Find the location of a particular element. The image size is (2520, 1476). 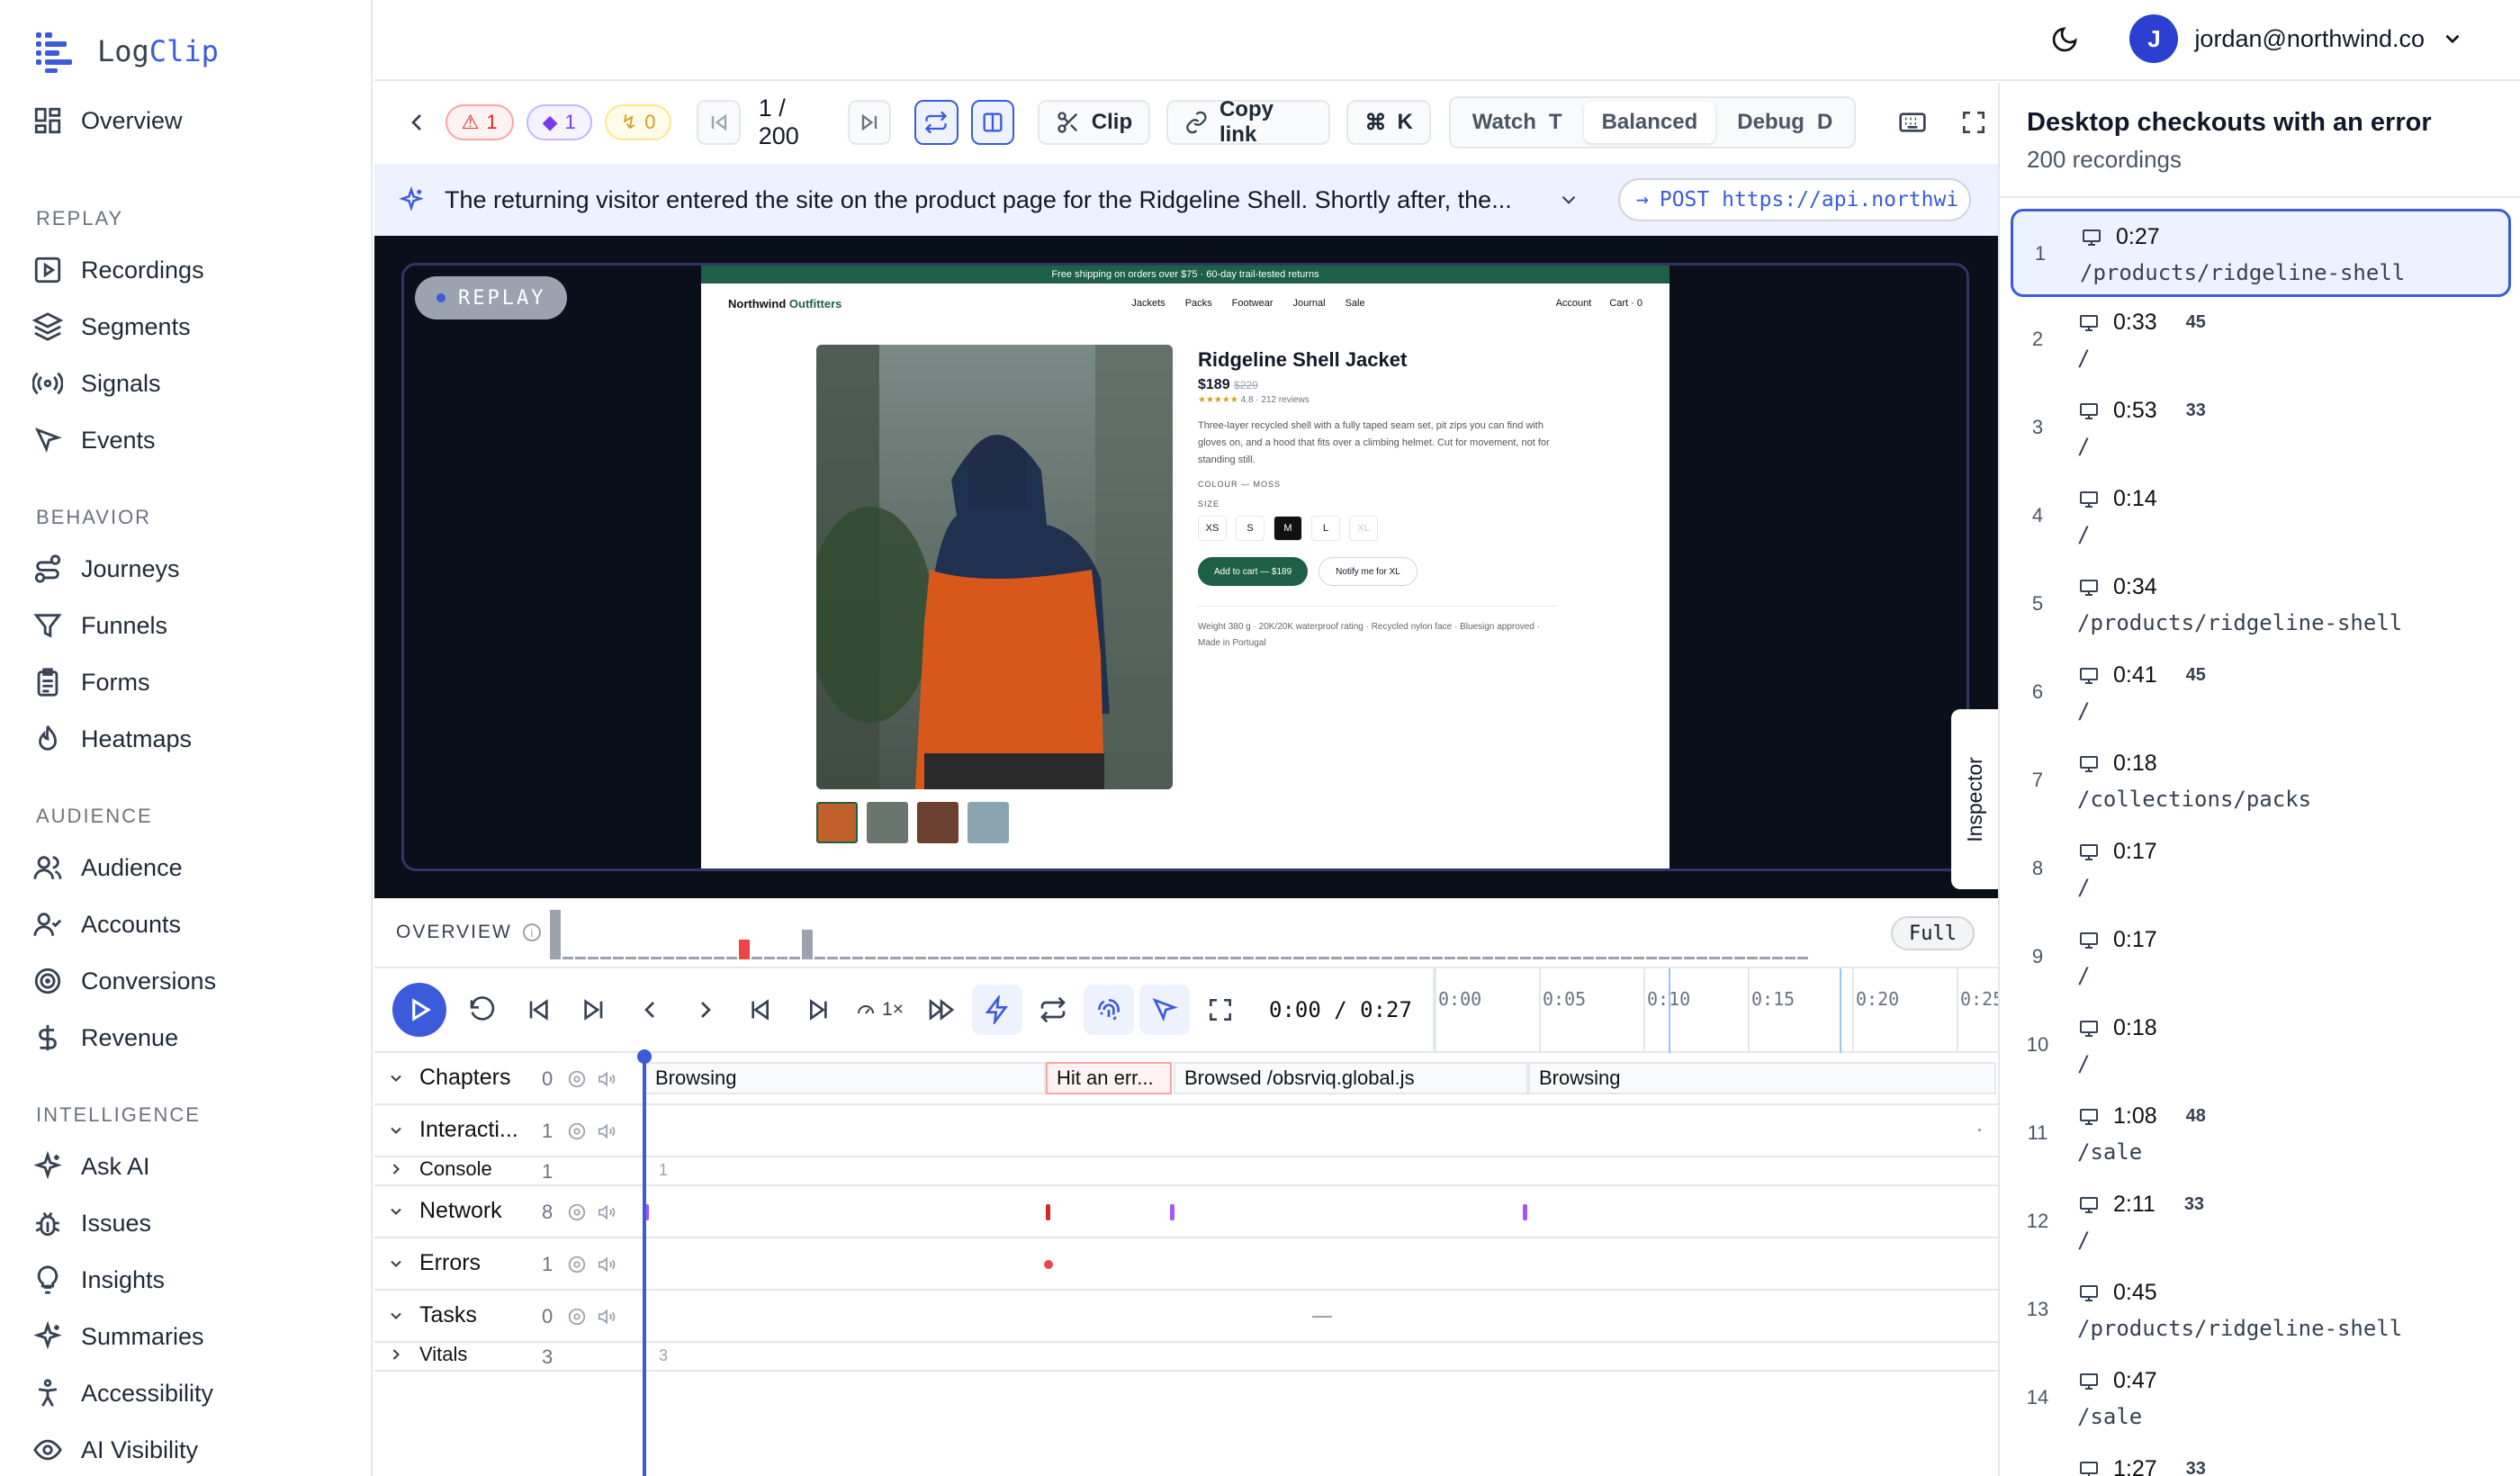

recording-item: 3 0:53 33 / is located at coordinates (2261, 429).